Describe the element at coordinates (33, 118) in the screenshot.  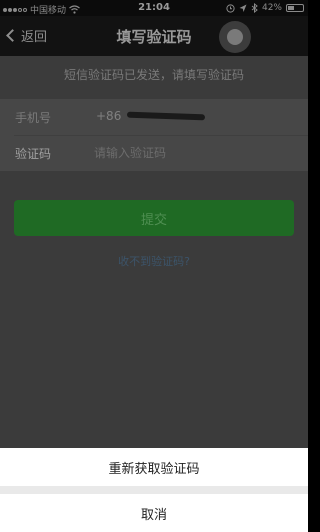
I see `phone-label: 手机号` at that location.